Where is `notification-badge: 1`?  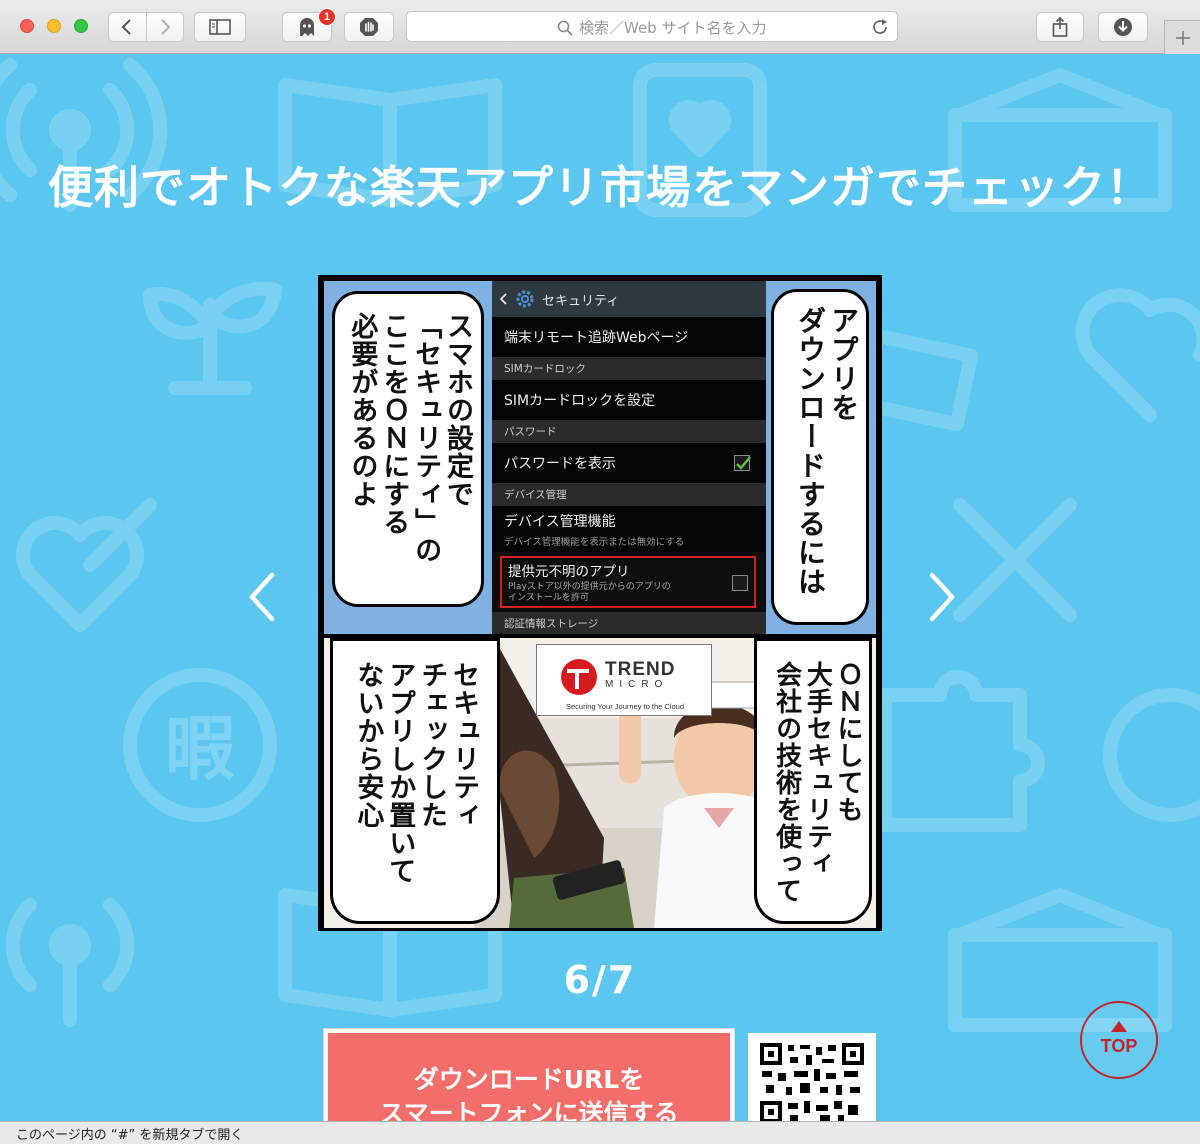
notification-badge: 1 is located at coordinates (327, 17).